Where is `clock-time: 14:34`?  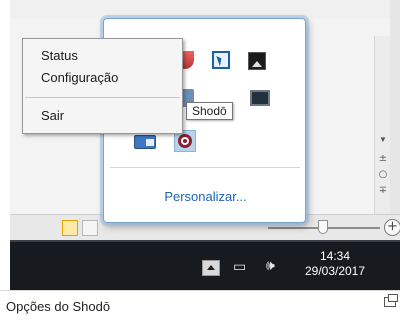 clock-time: 14:34 is located at coordinates (335, 256).